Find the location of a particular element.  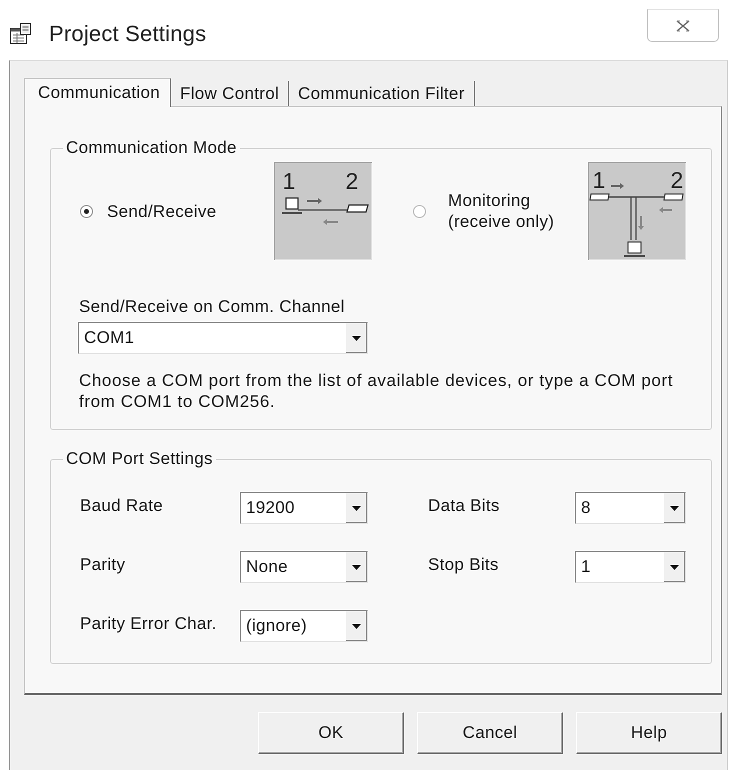

field-label: Stop Bits is located at coordinates (464, 564).